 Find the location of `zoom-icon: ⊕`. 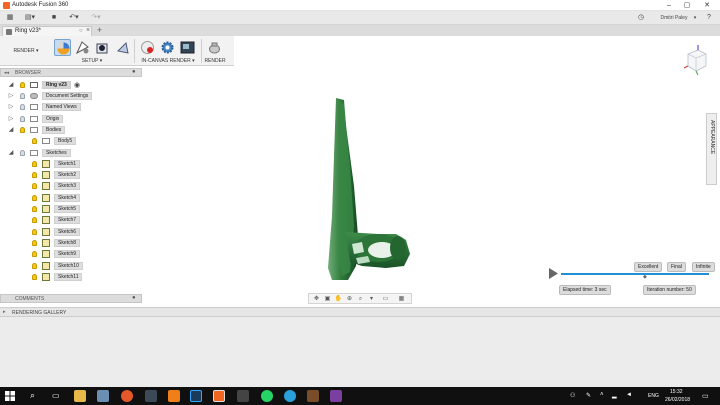

zoom-icon: ⊕ is located at coordinates (349, 299).